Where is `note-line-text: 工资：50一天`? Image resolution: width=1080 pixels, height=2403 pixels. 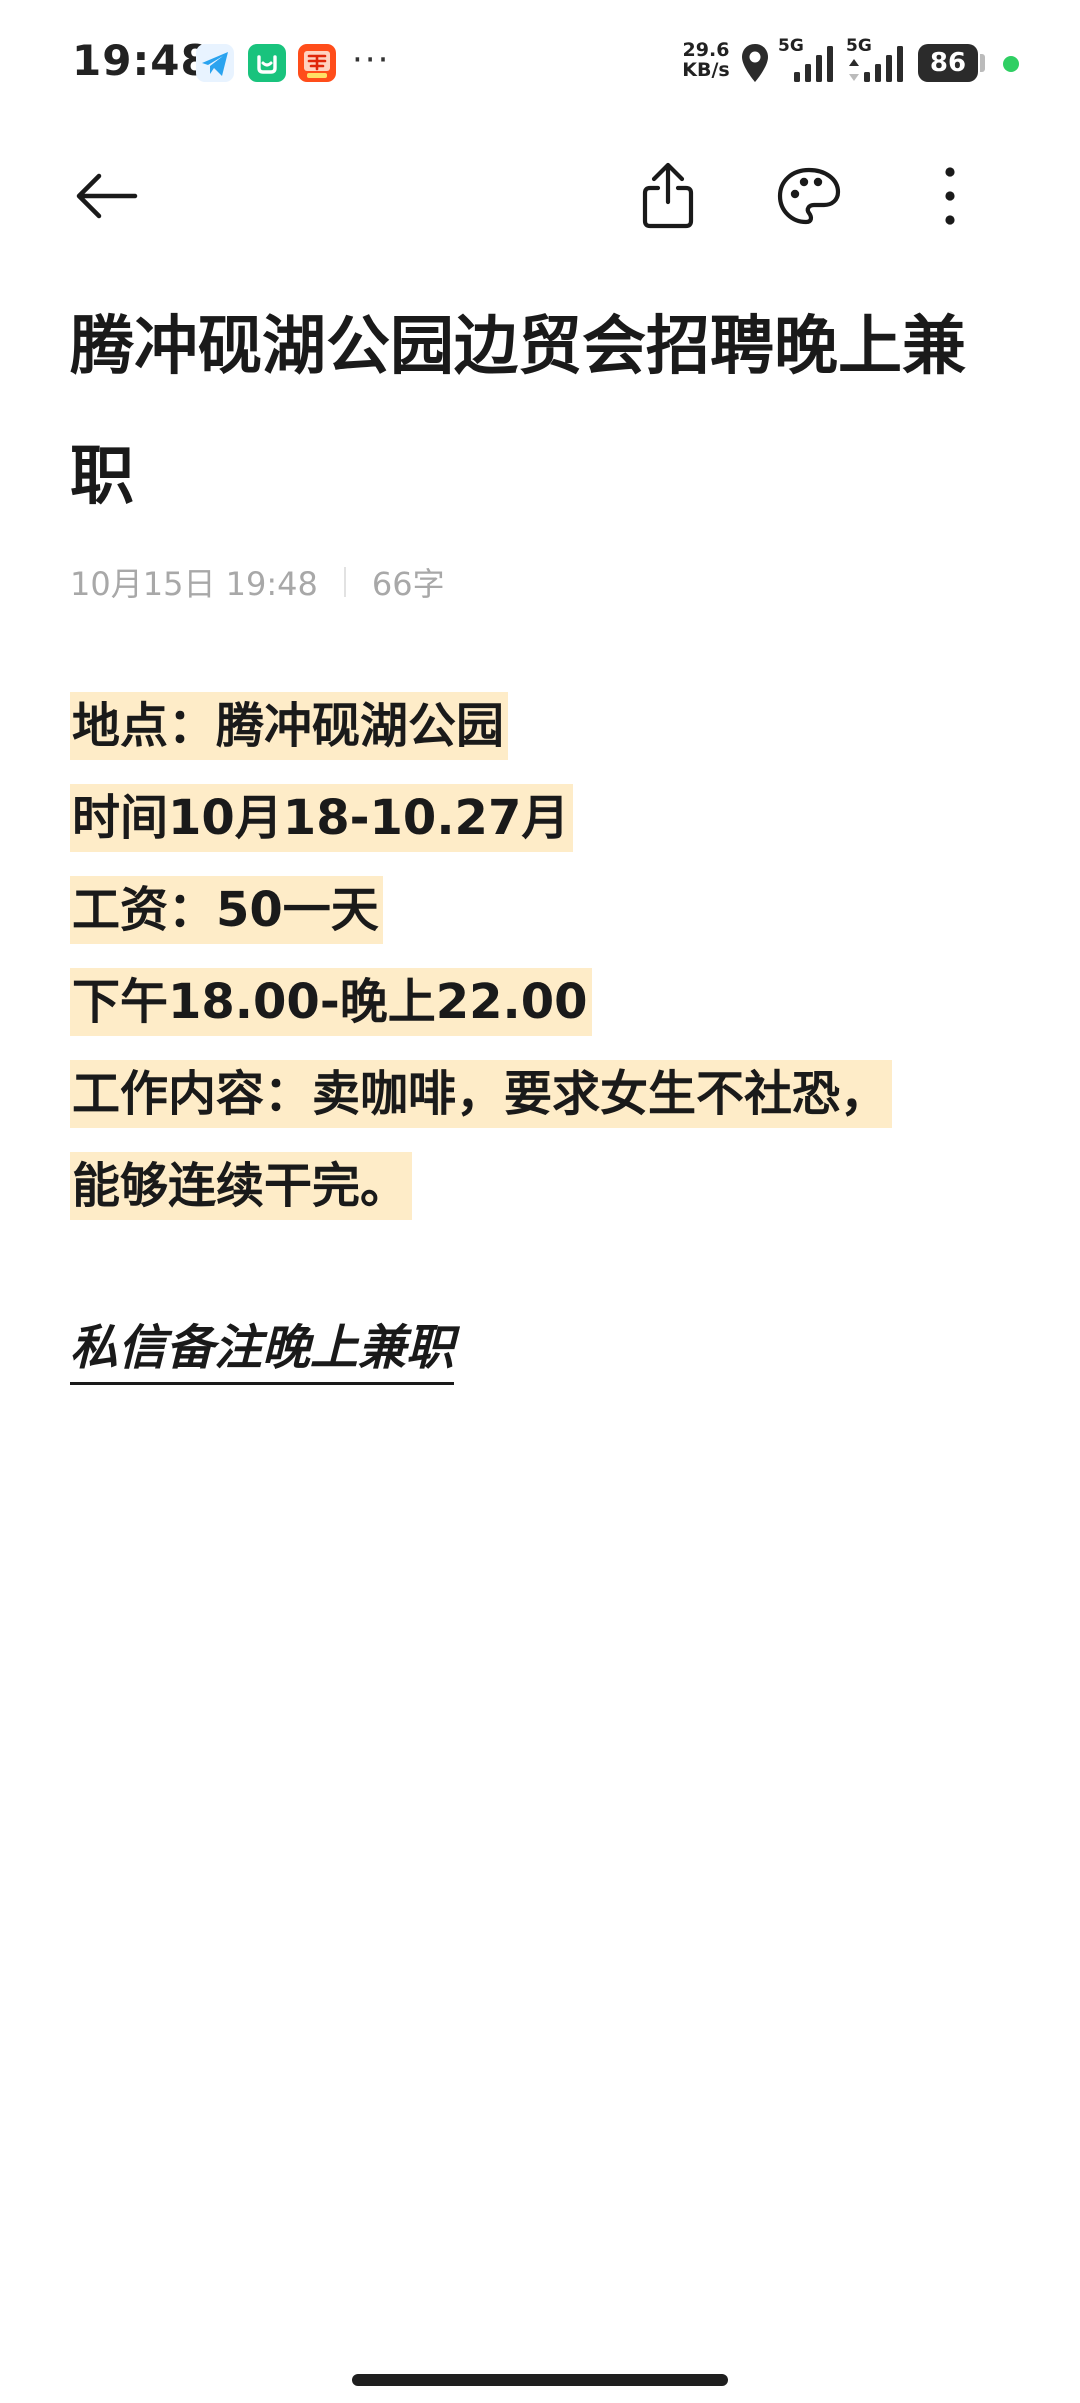
note-line-text: 工资：50一天 is located at coordinates (226, 910).